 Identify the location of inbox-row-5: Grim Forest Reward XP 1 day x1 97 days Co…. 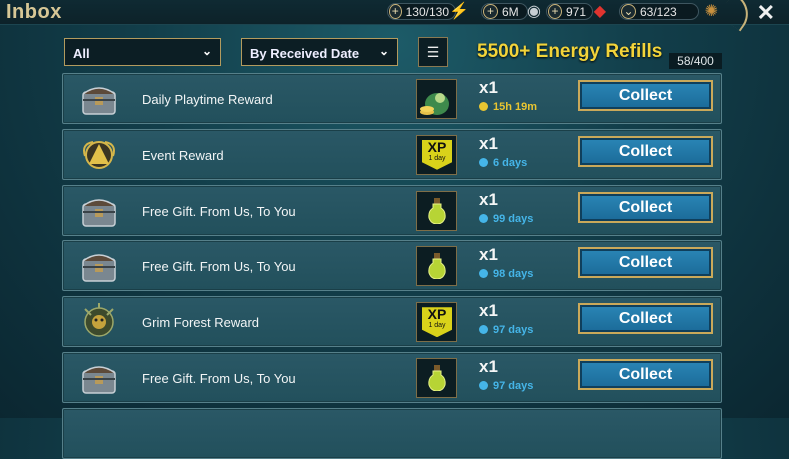
(392, 322).